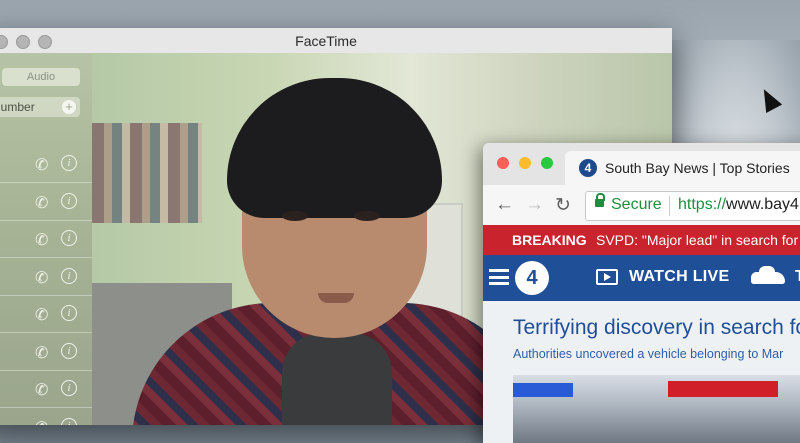 This screenshot has width=800, height=443. What do you see at coordinates (504, 205) in the screenshot?
I see `back-arrow-icon: ←` at bounding box center [504, 205].